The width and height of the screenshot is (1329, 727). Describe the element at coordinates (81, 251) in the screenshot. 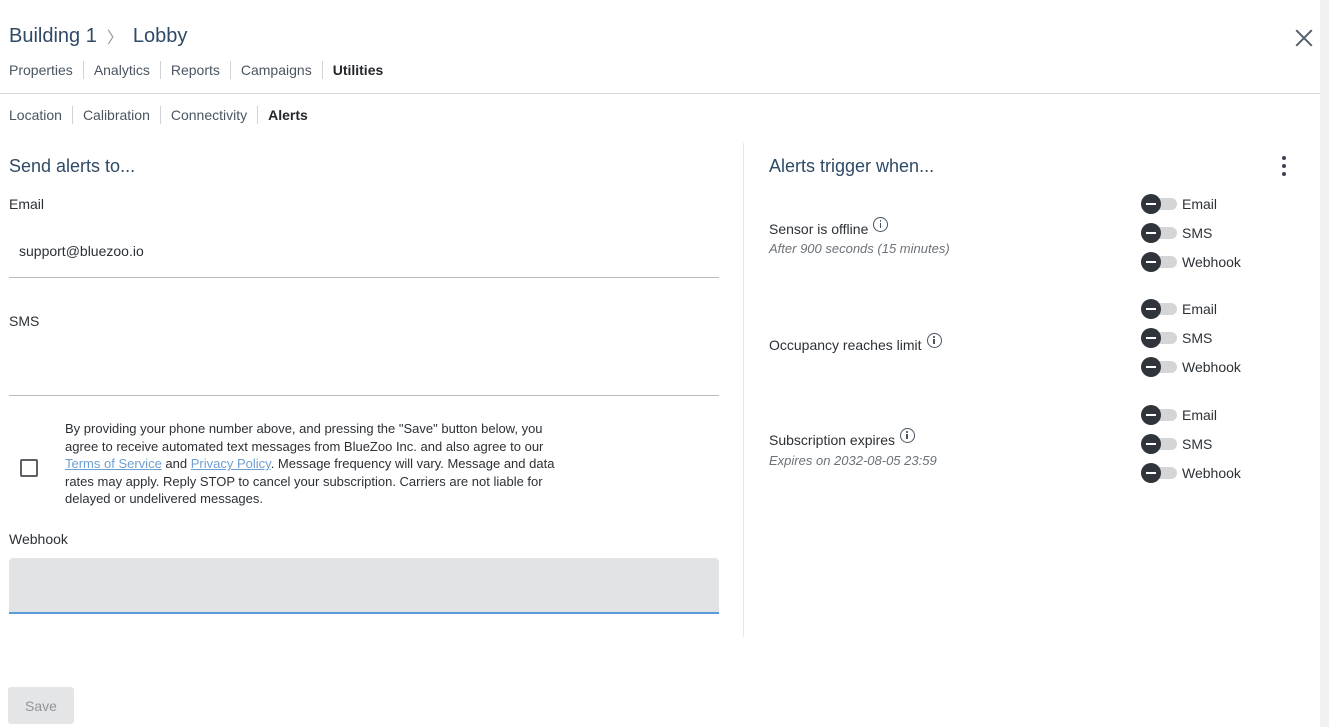

I see `email-field: support@bluezoo.io` at that location.